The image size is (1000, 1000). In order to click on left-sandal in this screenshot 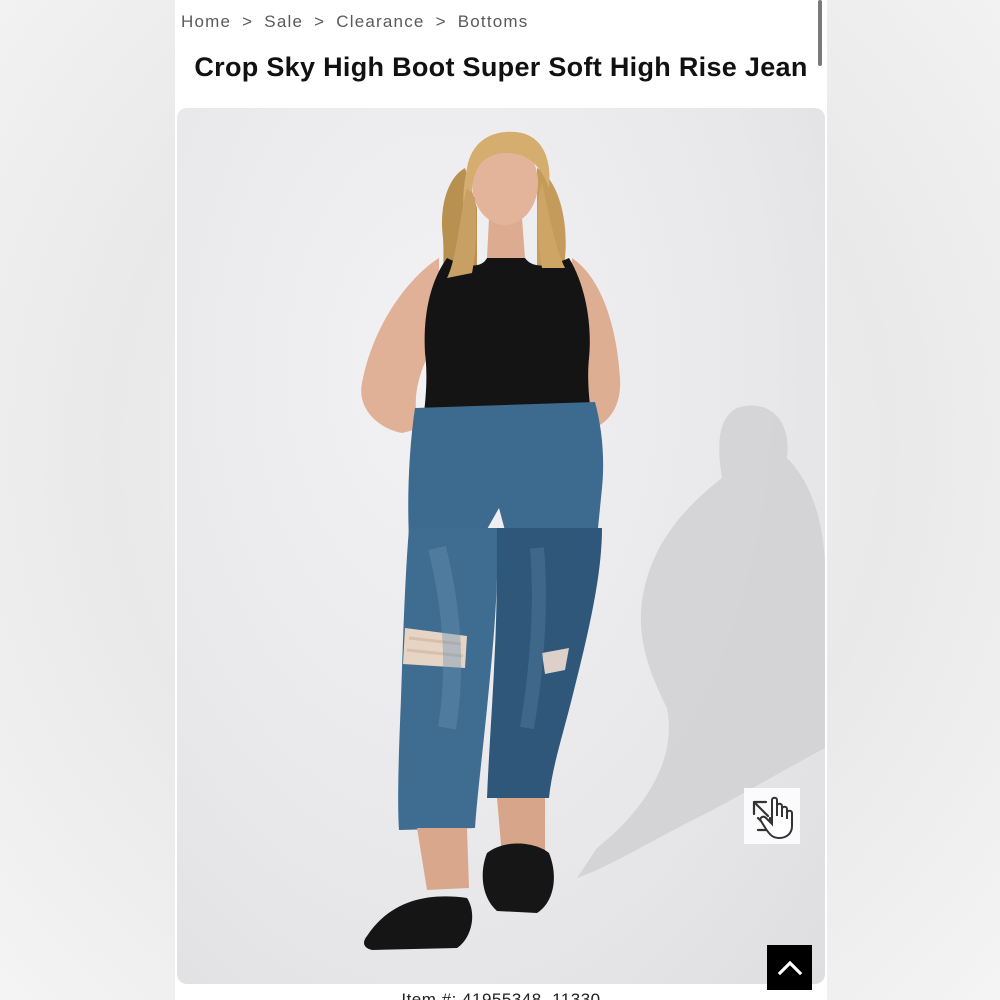, I will do `click(418, 923)`.